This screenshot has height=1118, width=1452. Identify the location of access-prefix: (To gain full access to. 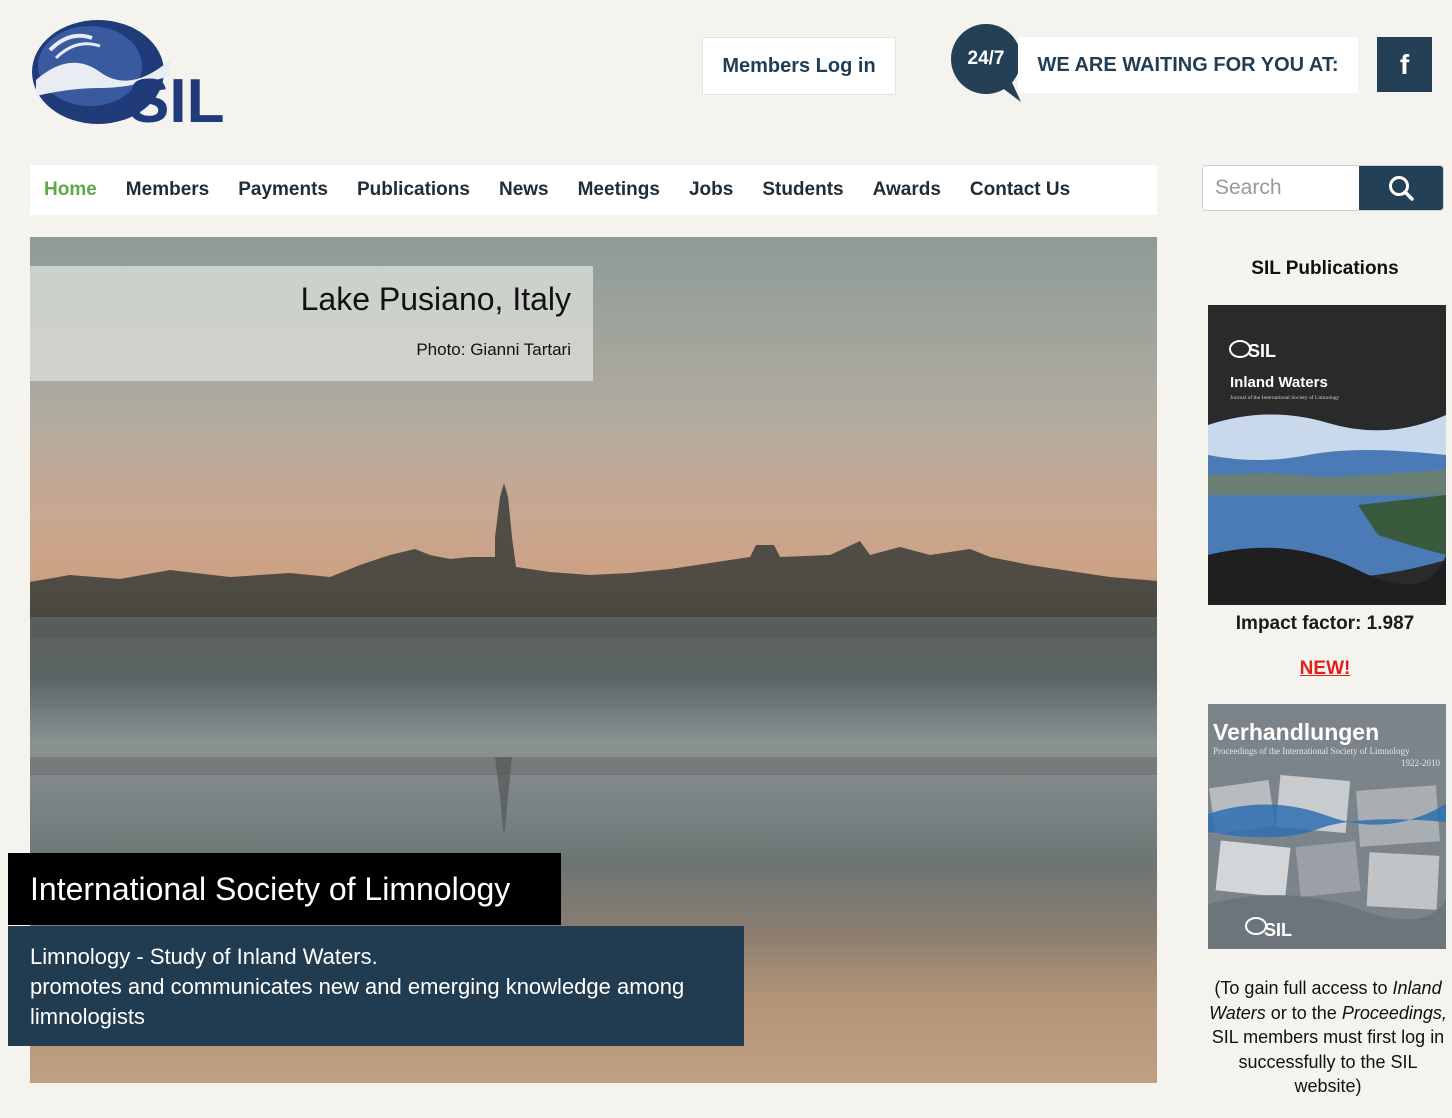
(1301, 988).